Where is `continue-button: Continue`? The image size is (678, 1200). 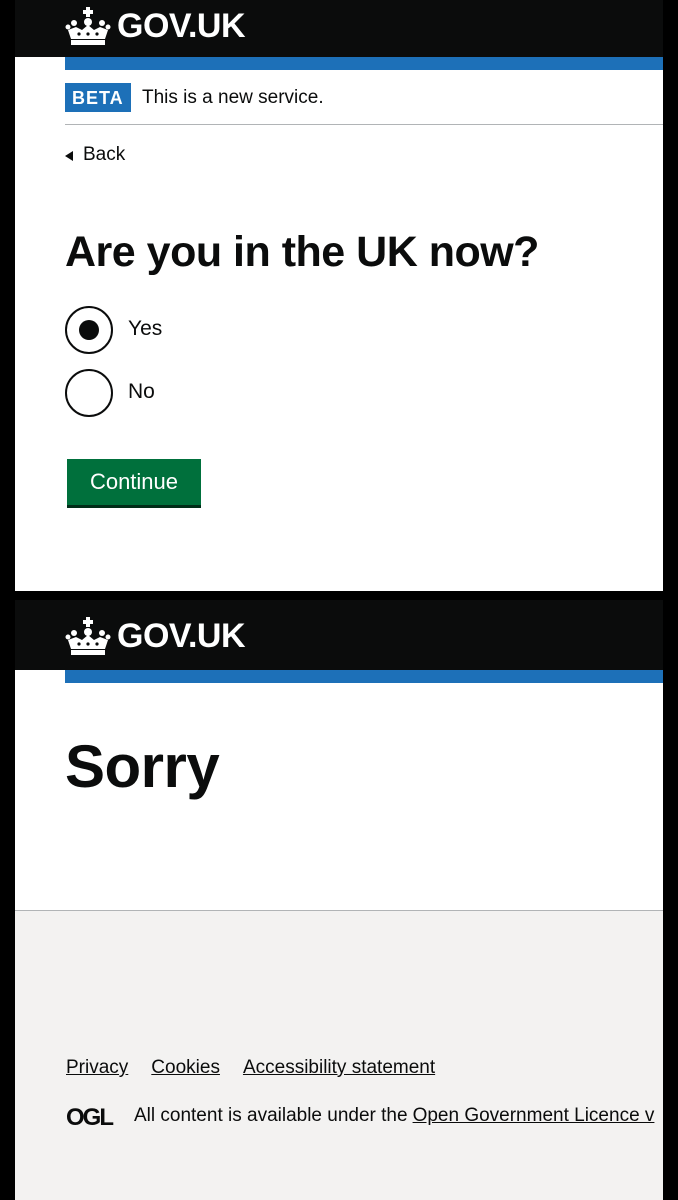
continue-button: Continue is located at coordinates (134, 482).